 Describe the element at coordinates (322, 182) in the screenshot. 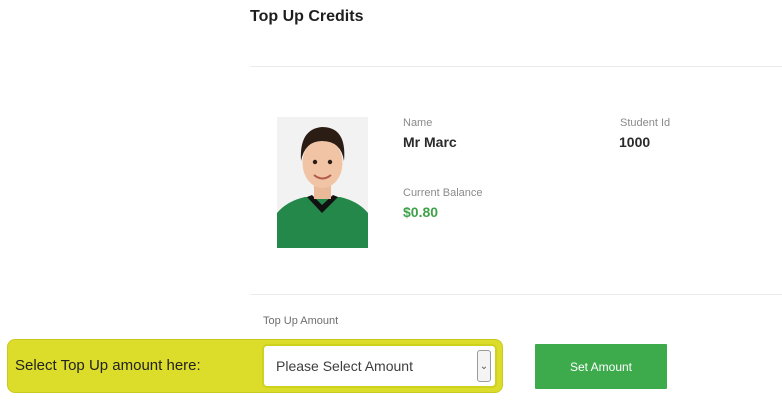

I see `student-photo` at that location.